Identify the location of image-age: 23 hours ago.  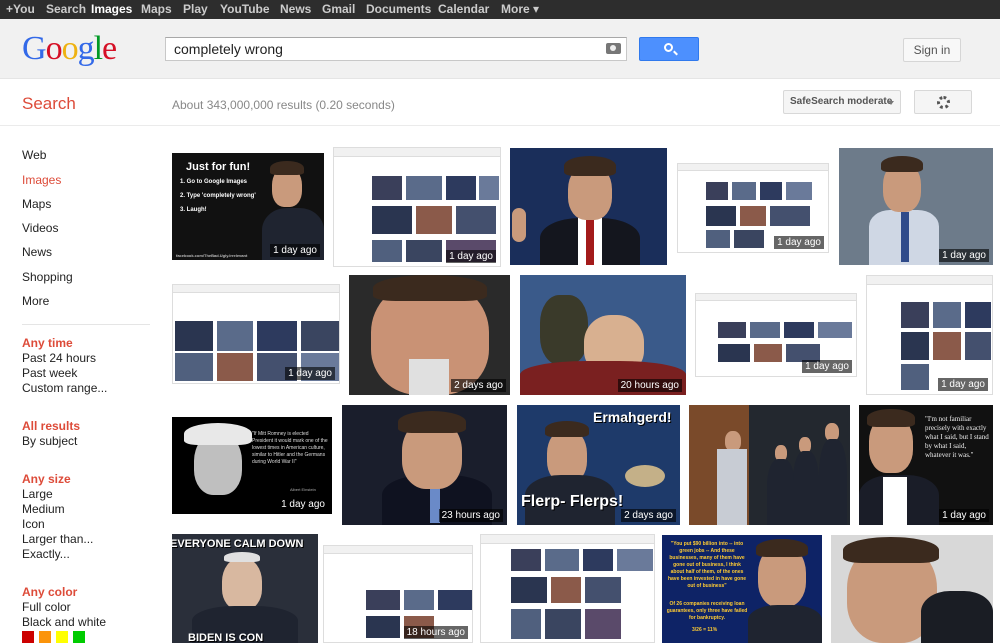
(470, 515).